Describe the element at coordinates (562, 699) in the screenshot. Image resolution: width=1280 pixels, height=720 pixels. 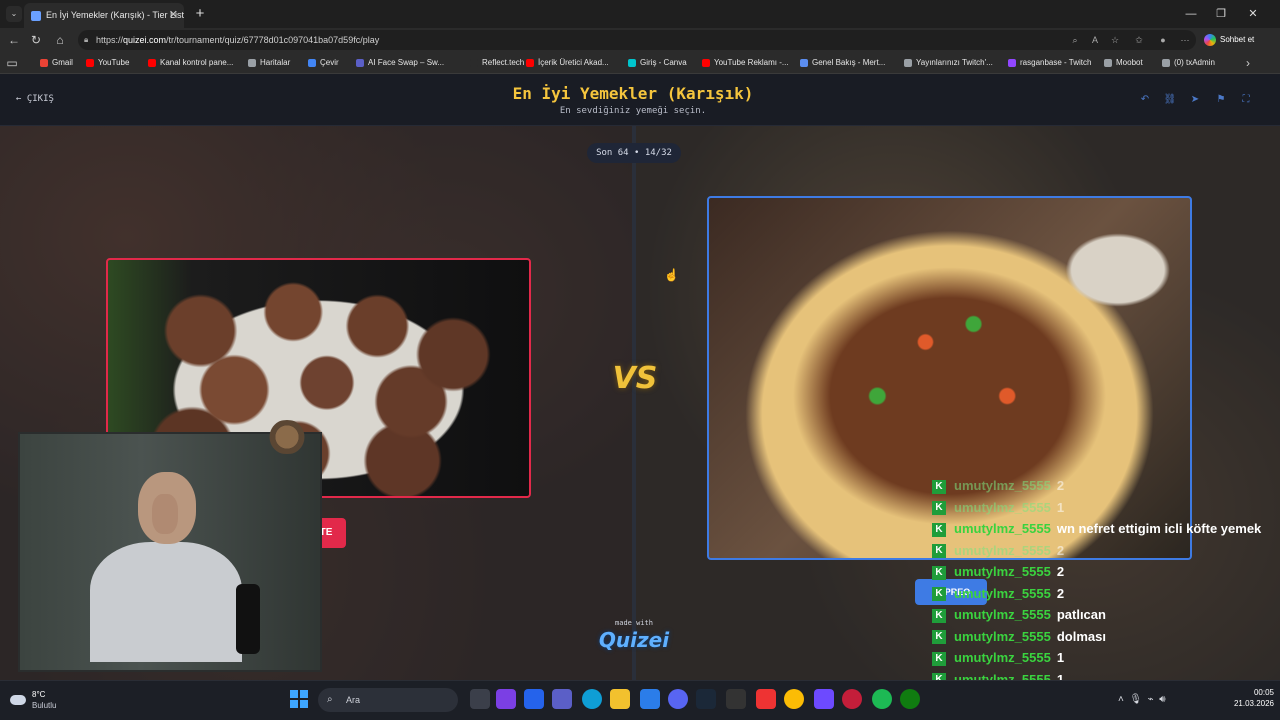
I see `teams-icon` at that location.